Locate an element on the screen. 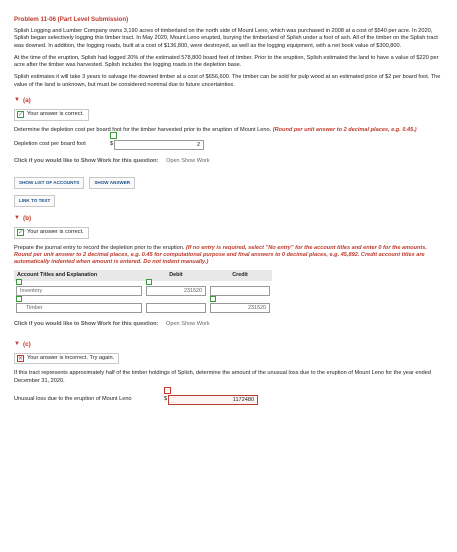 The image size is (457, 552). part-a-field-label: Depletion cost per board foot is located at coordinates (50, 144).